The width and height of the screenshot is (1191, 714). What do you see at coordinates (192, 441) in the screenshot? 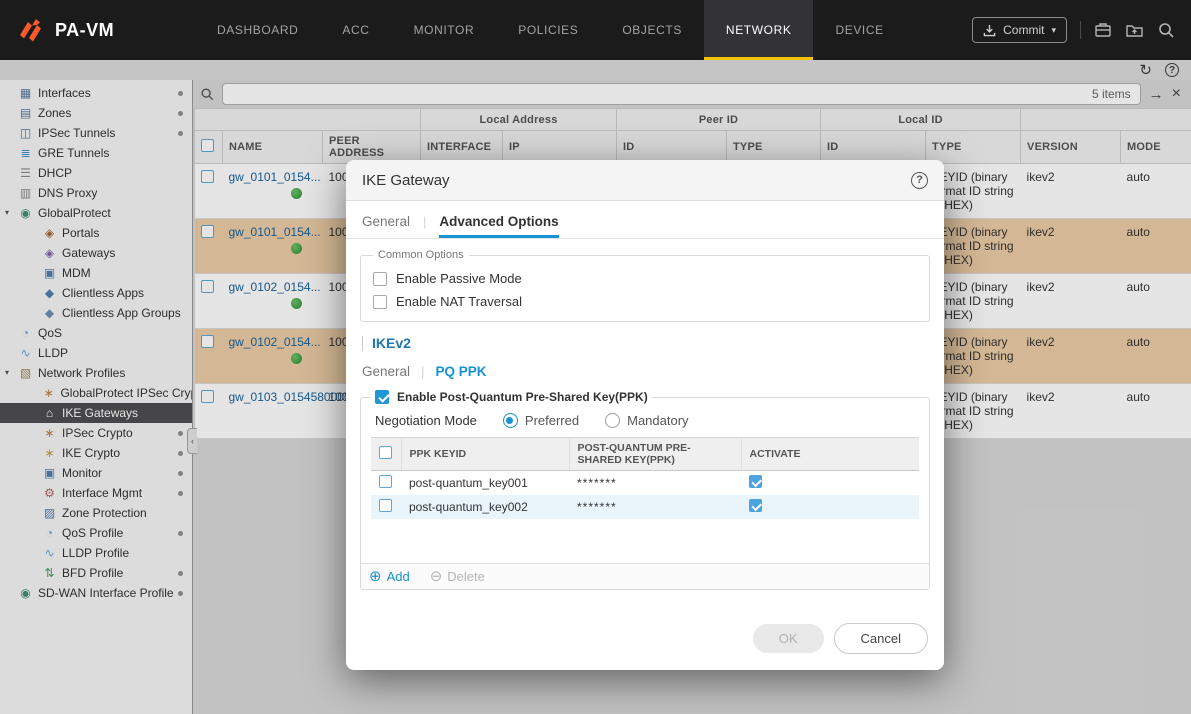
I see `sidebar-collapse-handle: ‹` at bounding box center [192, 441].